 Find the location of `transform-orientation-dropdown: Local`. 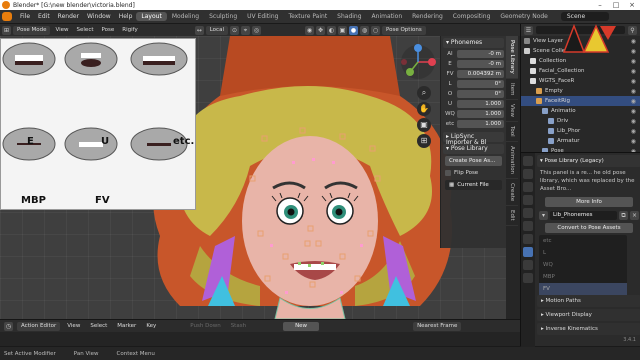

transform-orientation-dropdown: Local is located at coordinates (216, 30).